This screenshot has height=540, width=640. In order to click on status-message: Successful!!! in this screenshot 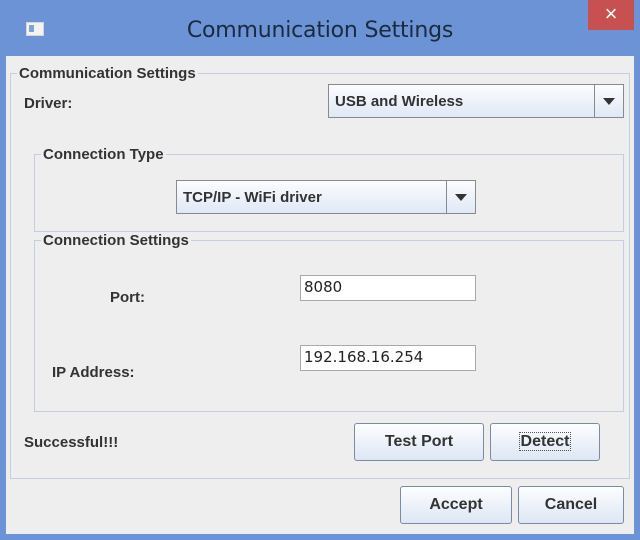, I will do `click(71, 442)`.